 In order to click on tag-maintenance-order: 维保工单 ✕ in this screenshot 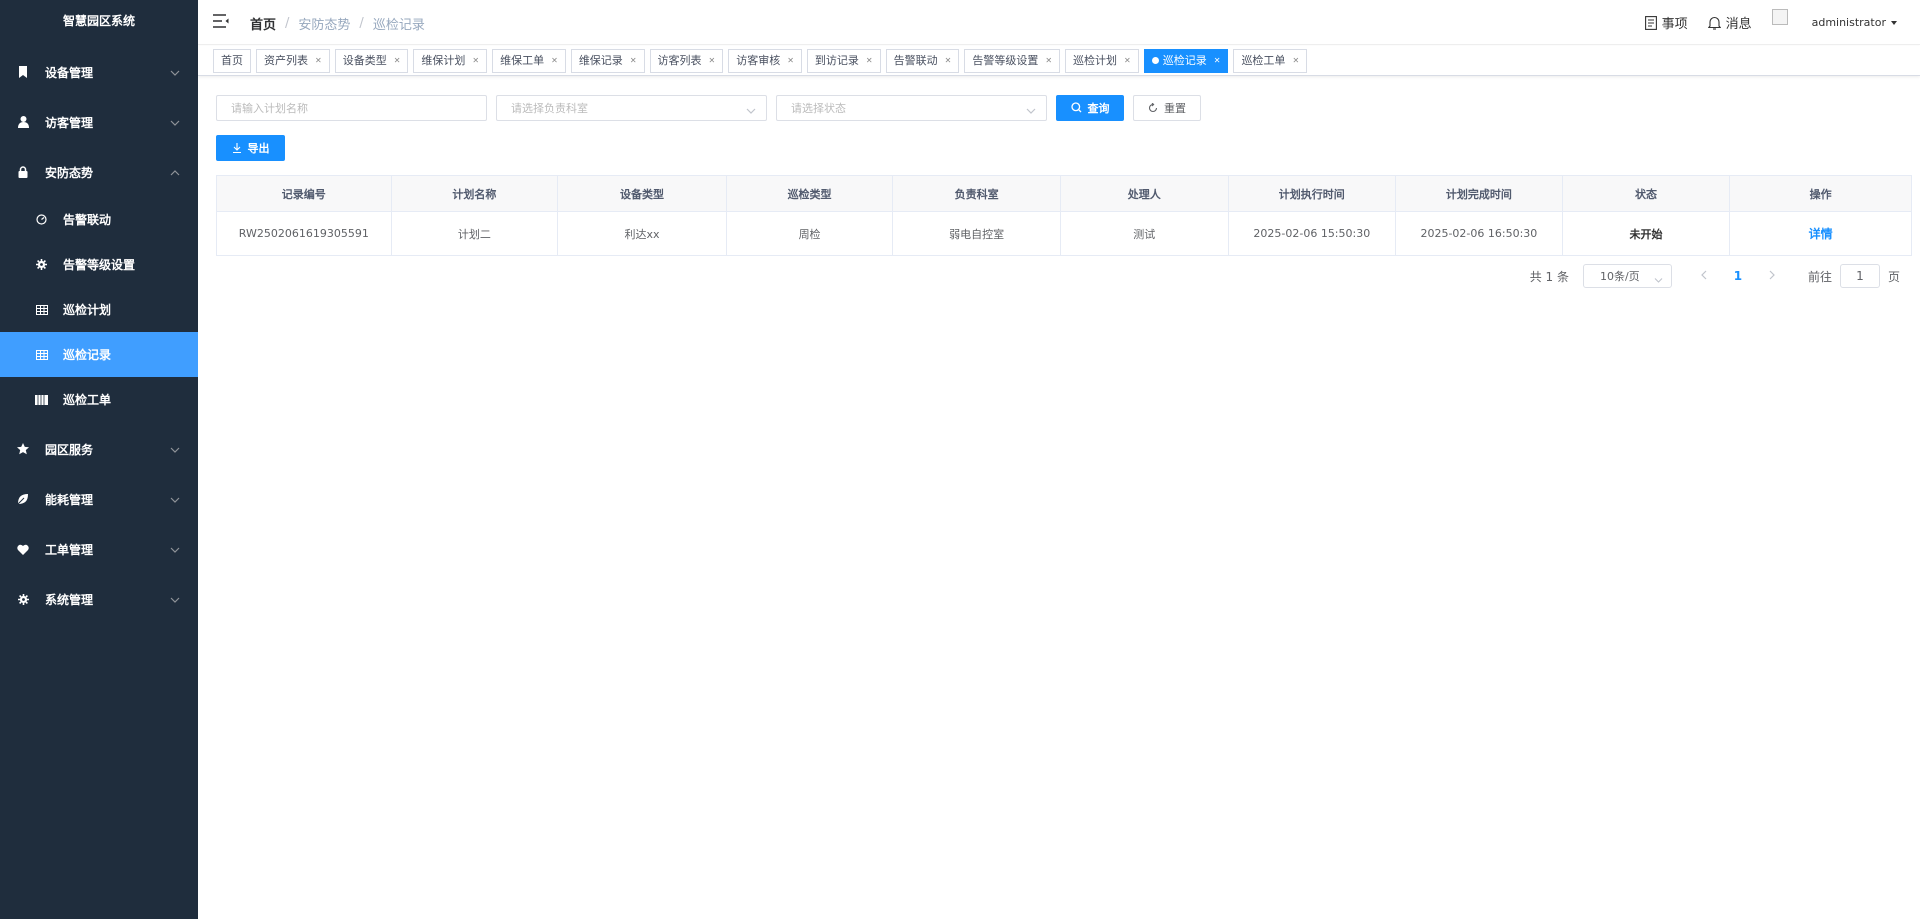, I will do `click(529, 60)`.